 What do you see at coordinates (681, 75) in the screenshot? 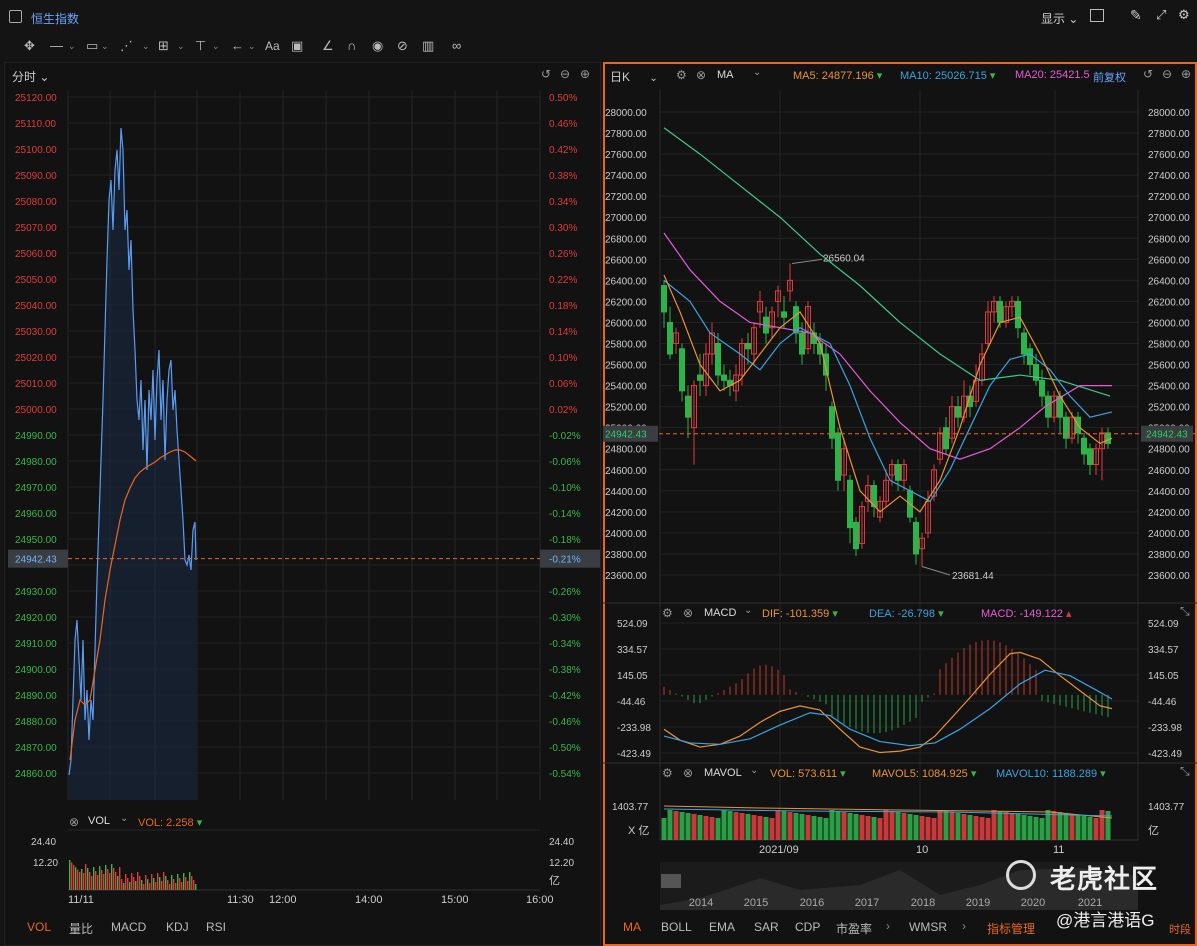
I see `ma-settings-icon: ⚙` at bounding box center [681, 75].